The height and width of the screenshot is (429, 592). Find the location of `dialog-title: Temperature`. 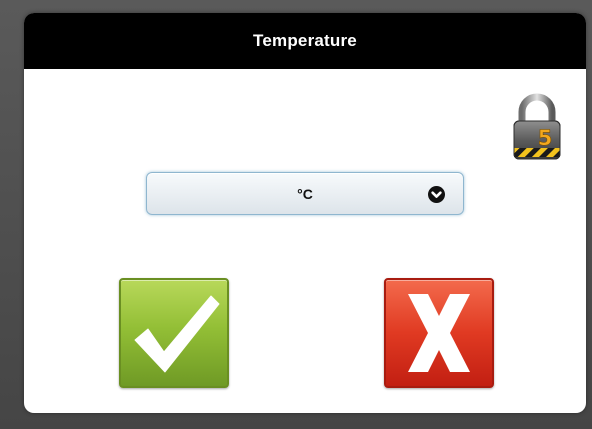

dialog-title: Temperature is located at coordinates (305, 40).